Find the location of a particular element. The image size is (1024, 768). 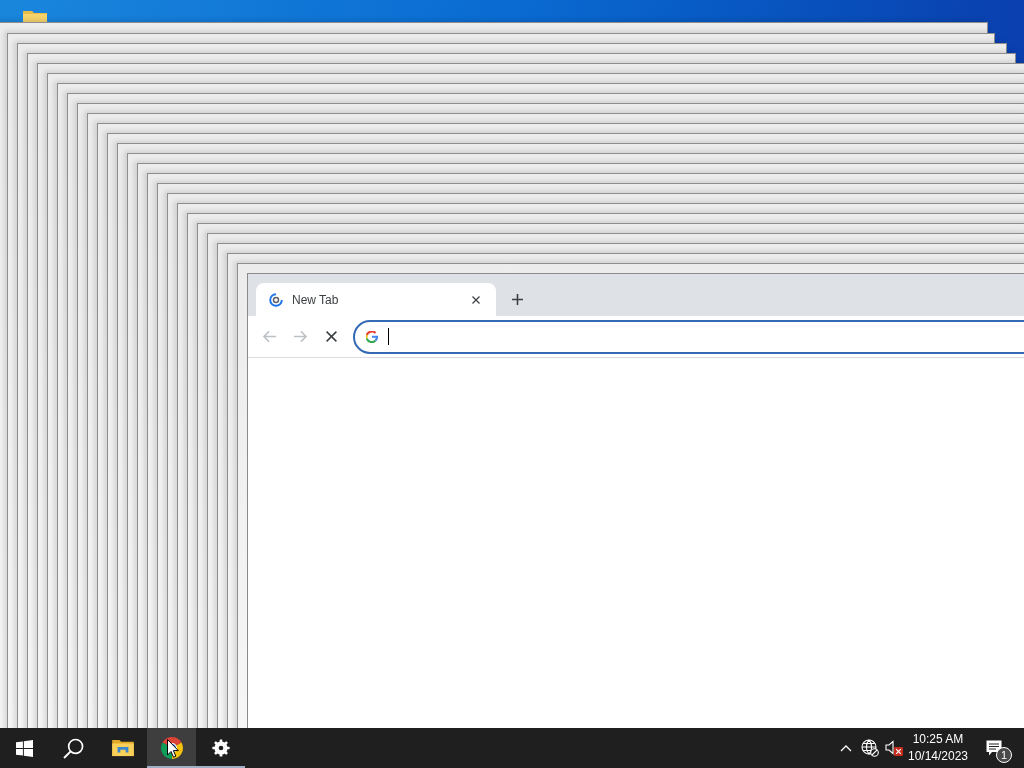

notification-icon is located at coordinates (994, 748).